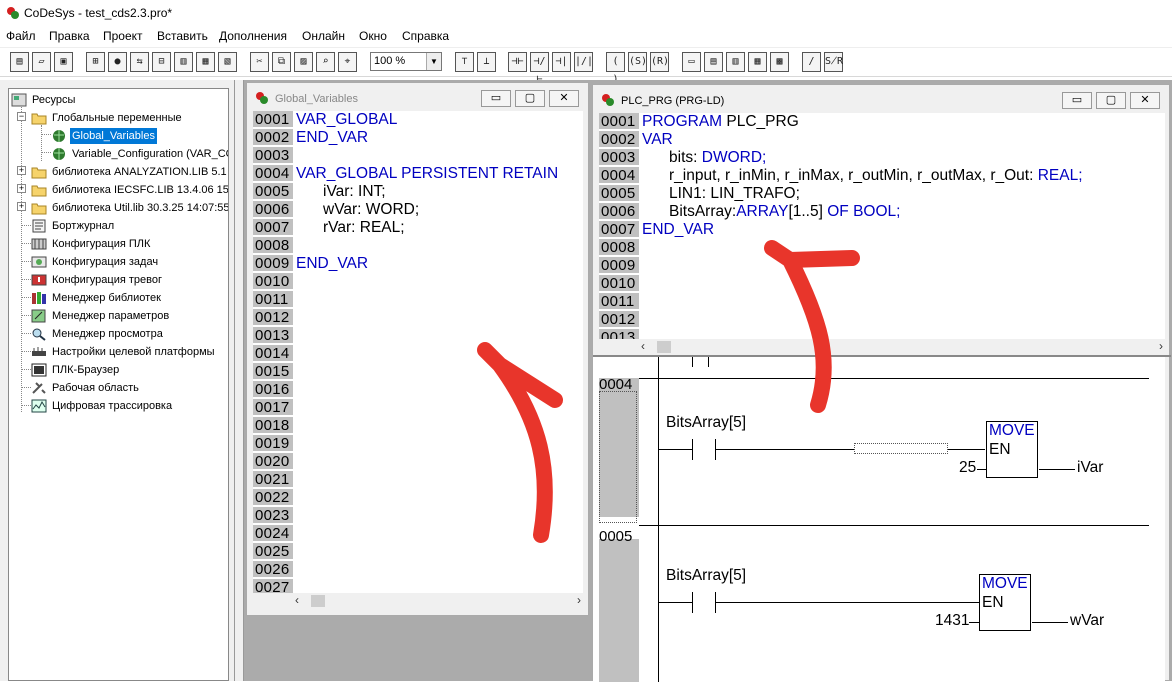 The image size is (1172, 682). I want to click on box-icon: ▤, so click(713, 62).